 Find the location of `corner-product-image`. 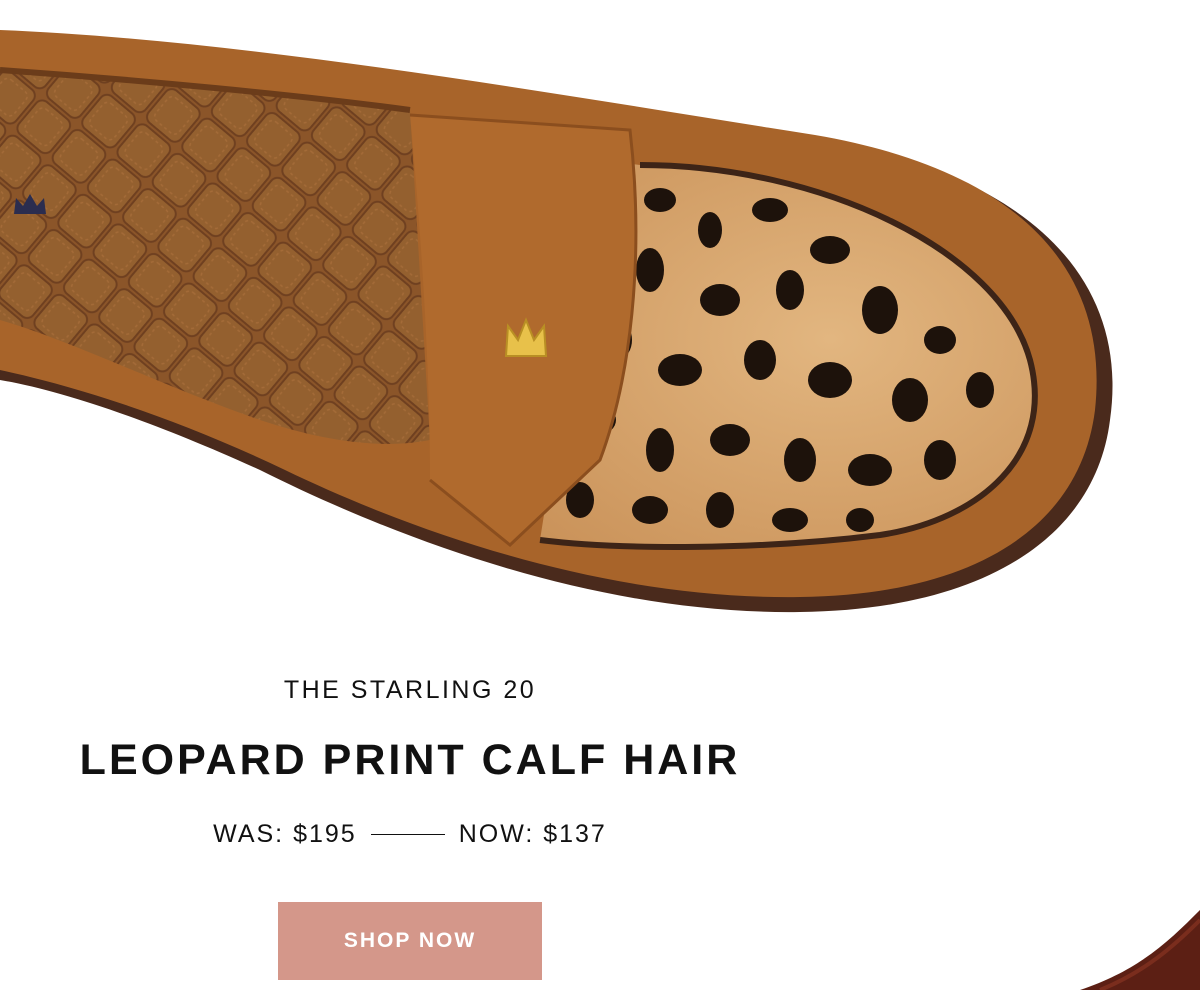

corner-product-image is located at coordinates (1140, 945).